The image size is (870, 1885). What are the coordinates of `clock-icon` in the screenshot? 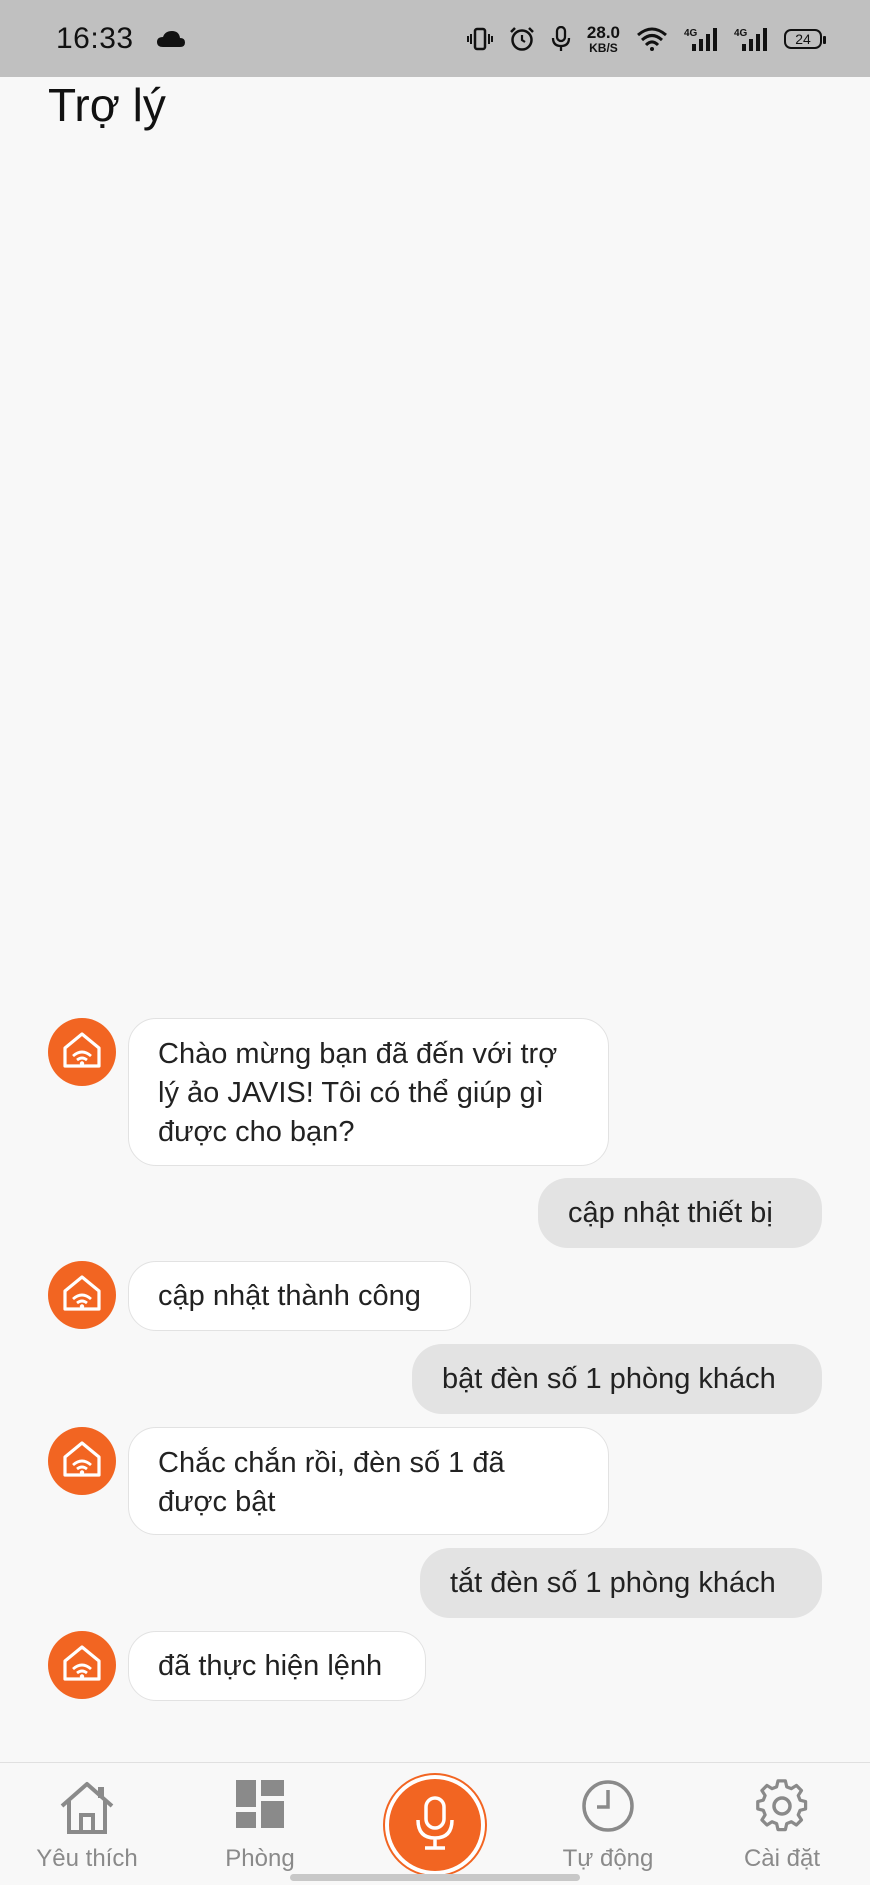 It's located at (608, 1808).